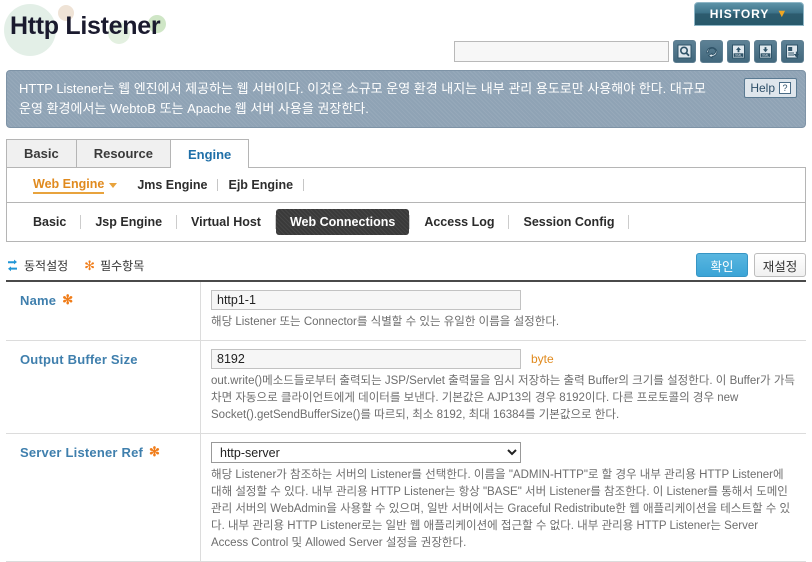  I want to click on engine-jms-engine: Jms Engine, so click(172, 185).